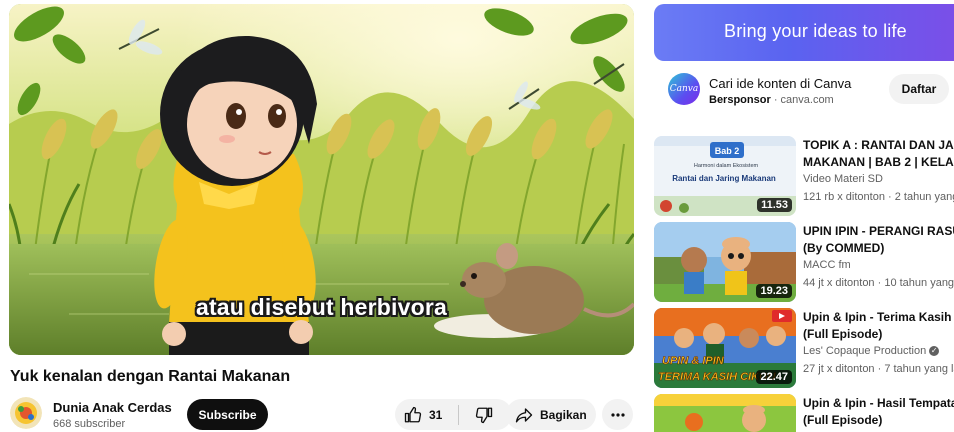 This screenshot has height=432, width=954. Describe the element at coordinates (878, 283) in the screenshot. I see `recommendation-stats: 44 jt x ditonton · 10 tahun yang la` at that location.